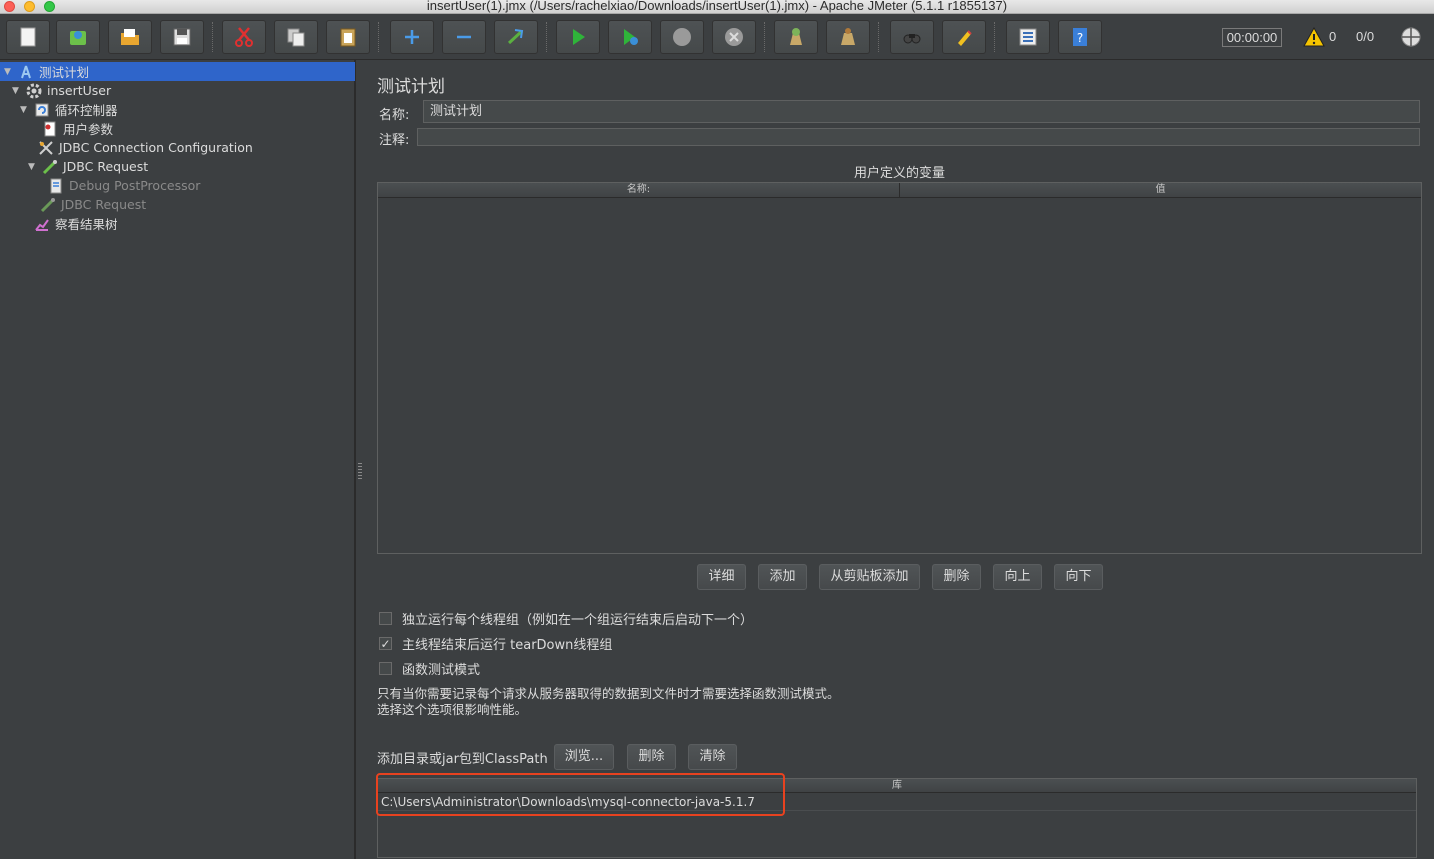 The image size is (1434, 859). Describe the element at coordinates (918, 137) in the screenshot. I see `comment-field` at that location.